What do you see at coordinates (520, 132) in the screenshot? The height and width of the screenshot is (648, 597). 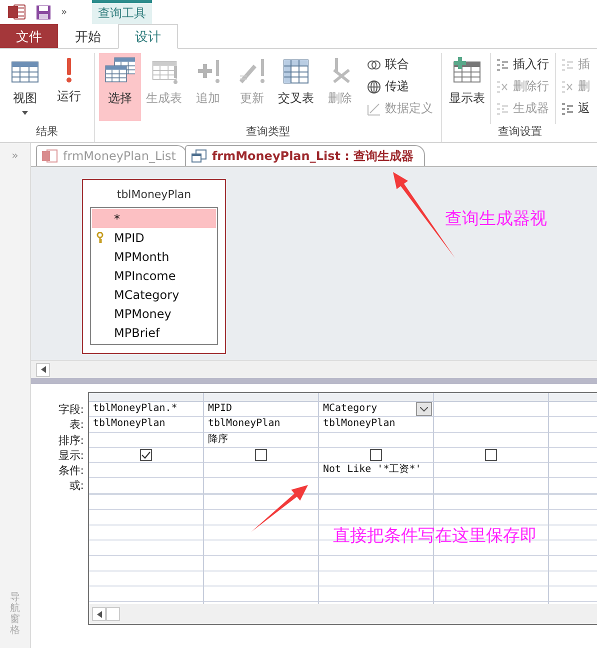 I see `group-label: 查询设置` at bounding box center [520, 132].